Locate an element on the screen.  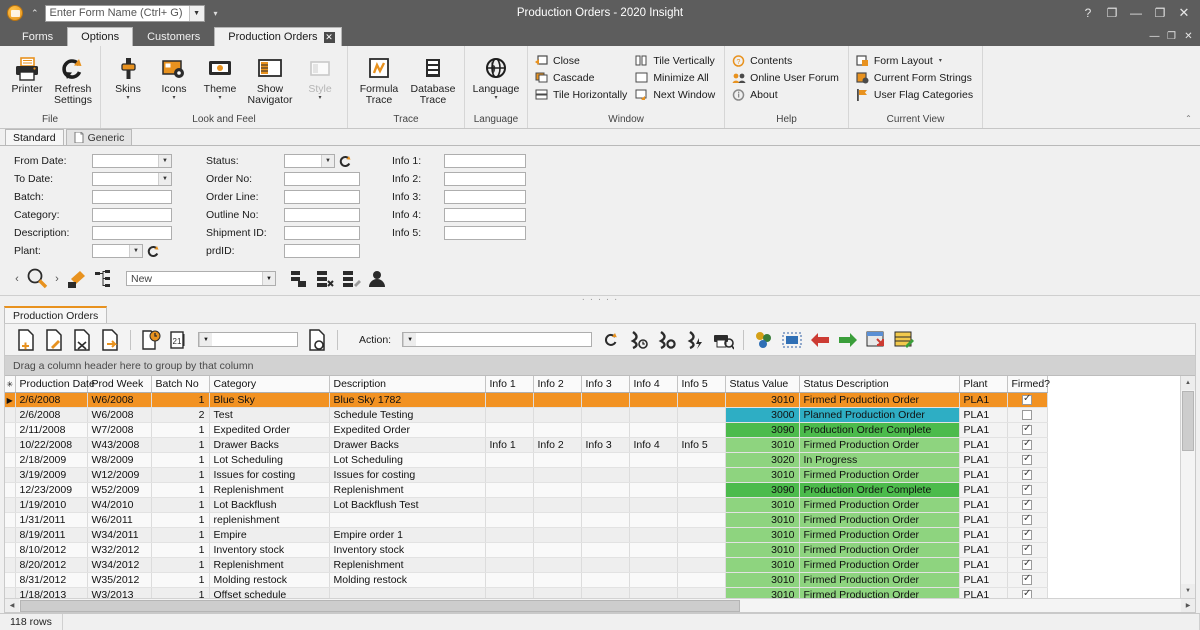
tile-horizontally-button: Tile Horizontally is located at coordinates (582, 94).